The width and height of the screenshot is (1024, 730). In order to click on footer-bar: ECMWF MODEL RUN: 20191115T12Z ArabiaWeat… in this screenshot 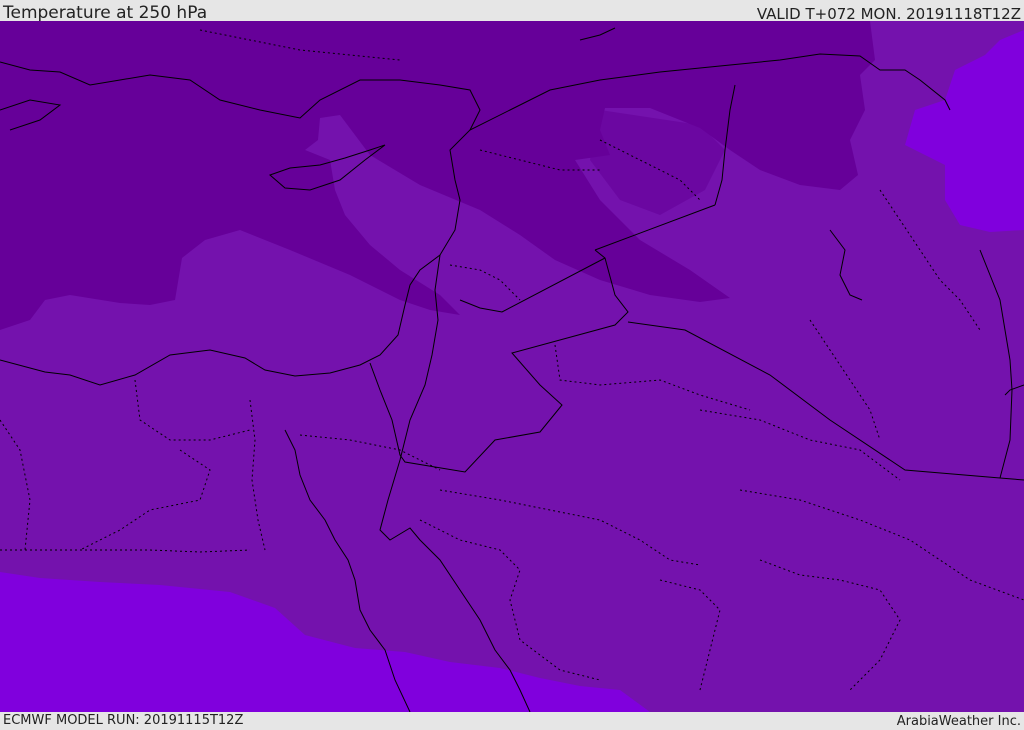, I will do `click(512, 720)`.